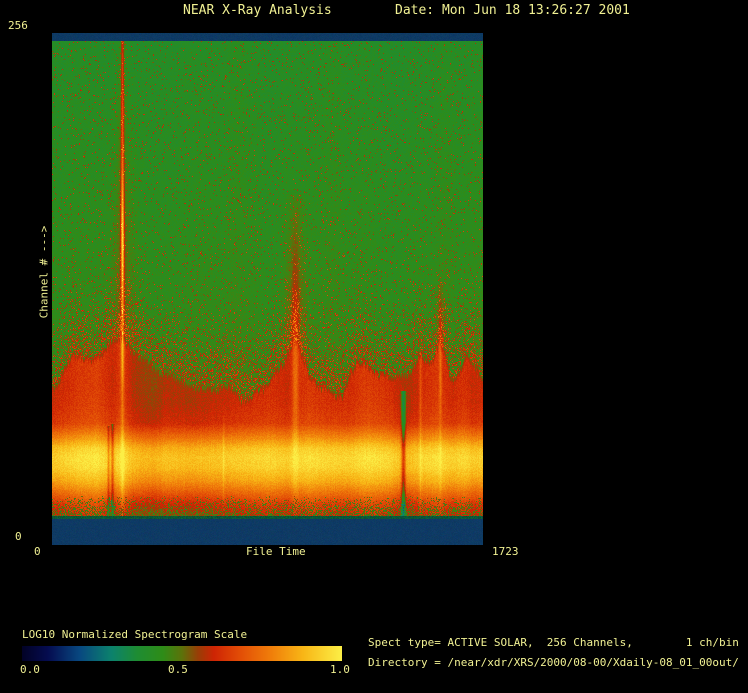 The width and height of the screenshot is (748, 693). Describe the element at coordinates (178, 669) in the screenshot. I see `colorbar-tick-1: 0.5` at that location.